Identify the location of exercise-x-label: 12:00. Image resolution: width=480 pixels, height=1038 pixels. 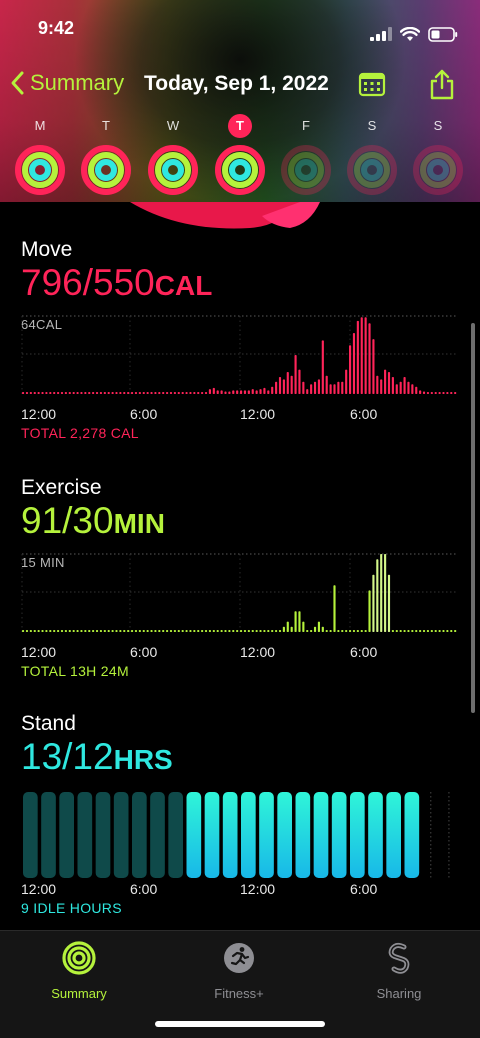
(258, 652).